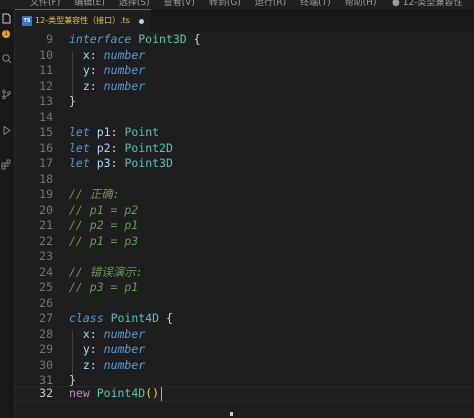 Image resolution: width=474 pixels, height=418 pixels. Describe the element at coordinates (46, 393) in the screenshot. I see `line-number: 32` at that location.